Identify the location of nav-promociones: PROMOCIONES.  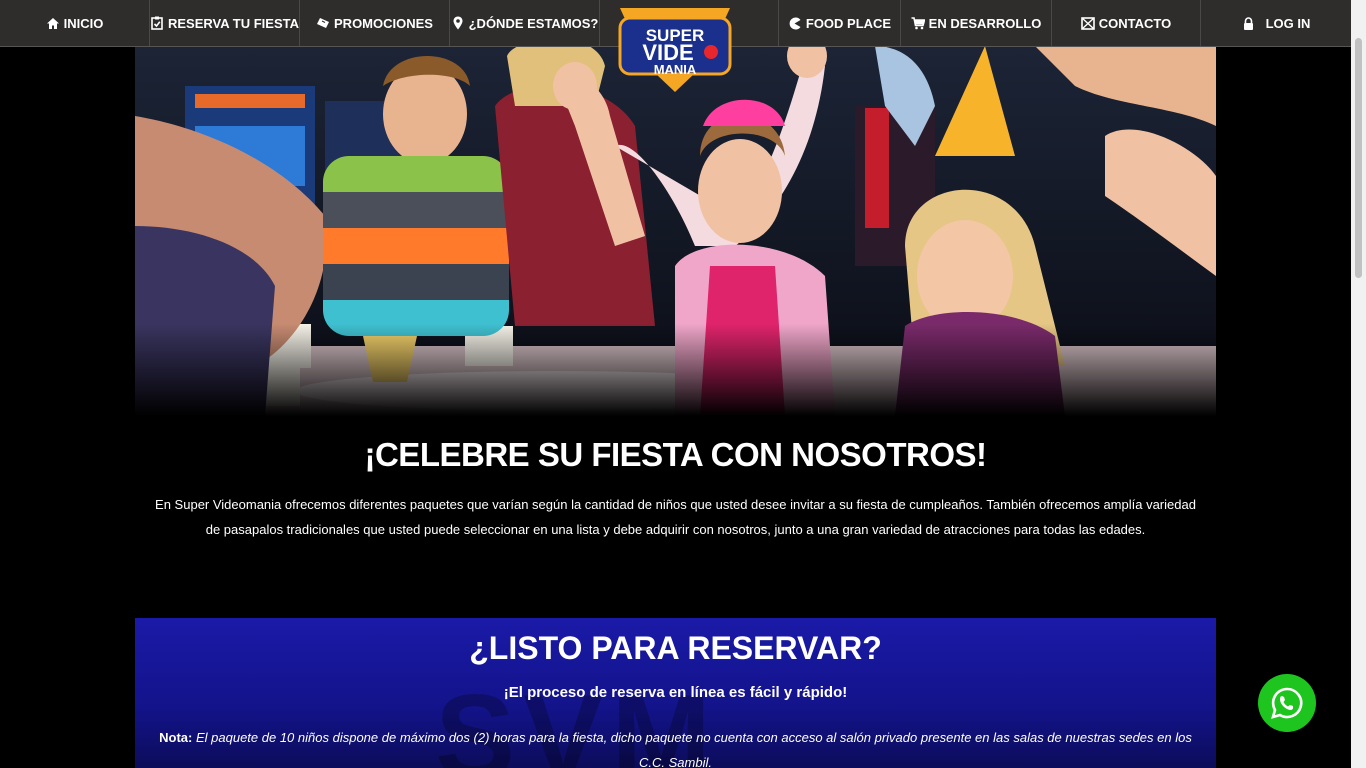
(375, 23).